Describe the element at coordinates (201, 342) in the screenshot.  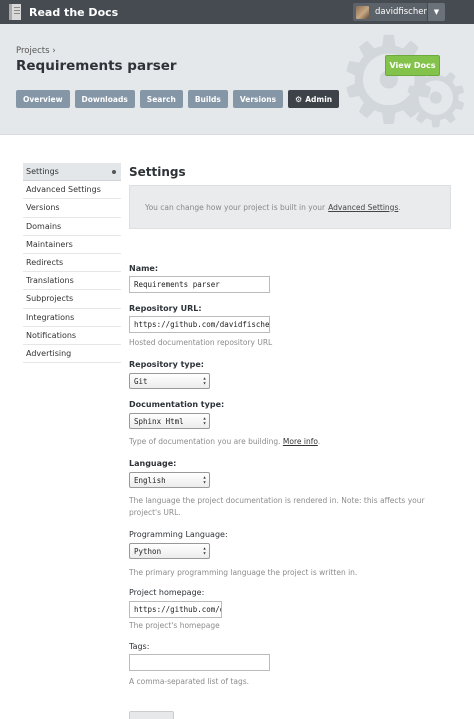
I see `repo-url-help: Hosted documentation repository URL` at that location.